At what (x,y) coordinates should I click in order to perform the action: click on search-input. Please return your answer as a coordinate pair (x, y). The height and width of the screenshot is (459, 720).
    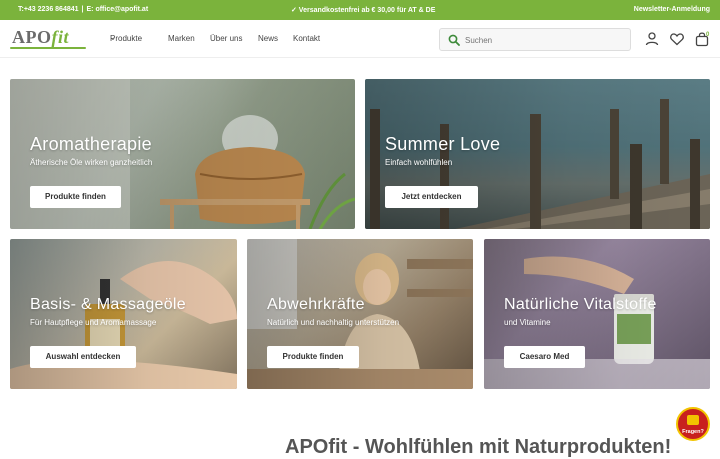
    Looking at the image, I should click on (545, 40).